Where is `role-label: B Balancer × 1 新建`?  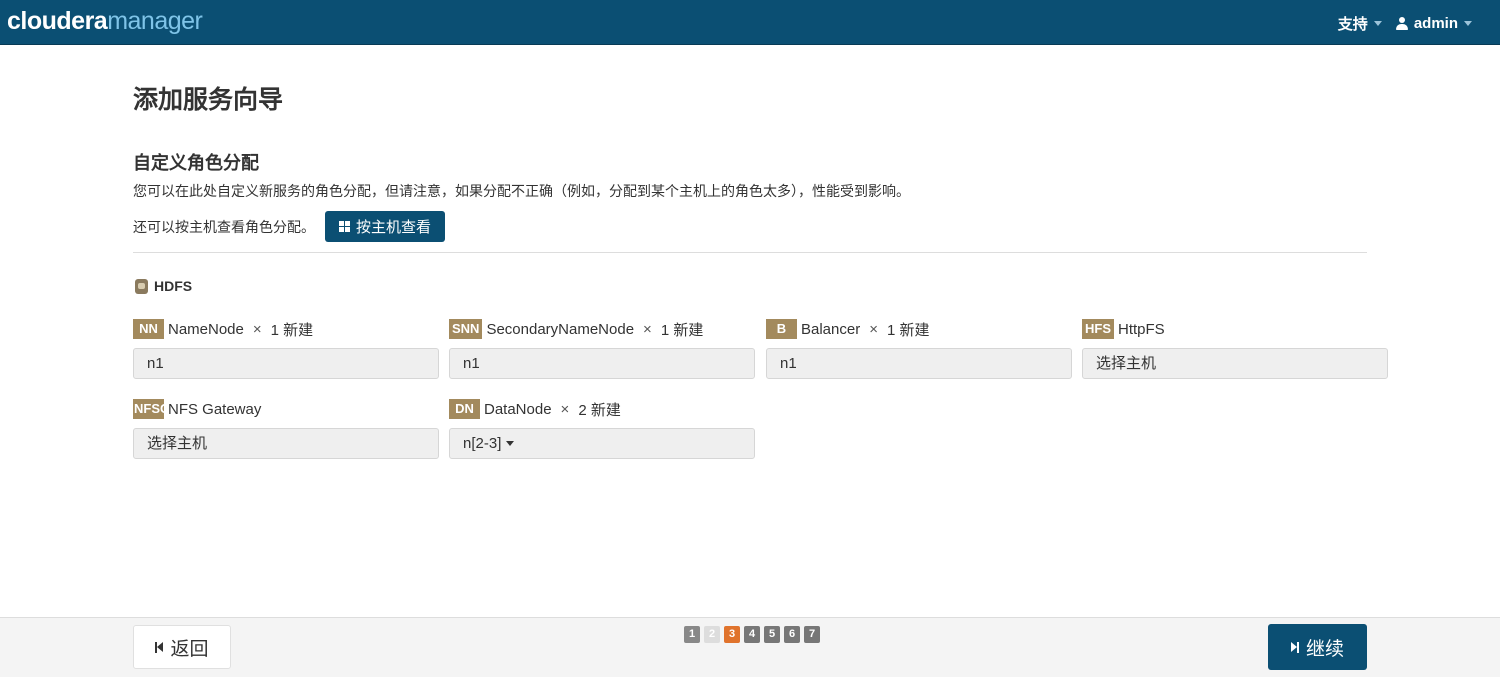 role-label: B Balancer × 1 新建 is located at coordinates (919, 329).